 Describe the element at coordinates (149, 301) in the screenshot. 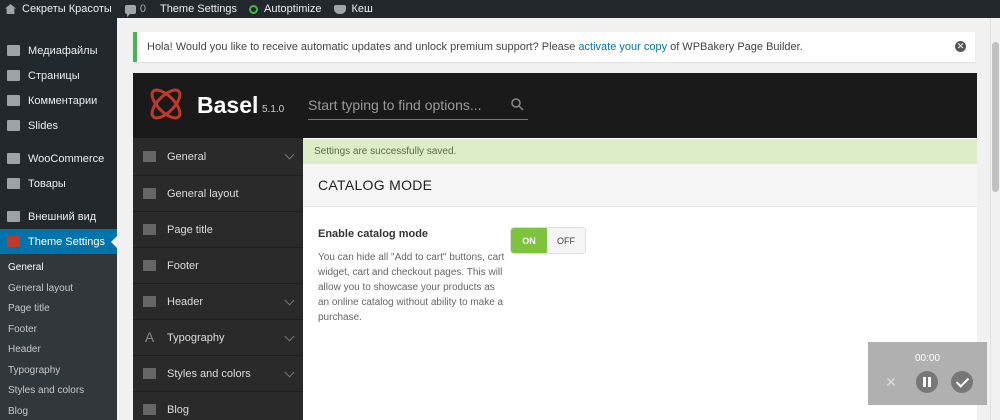

I see `header-icon` at that location.